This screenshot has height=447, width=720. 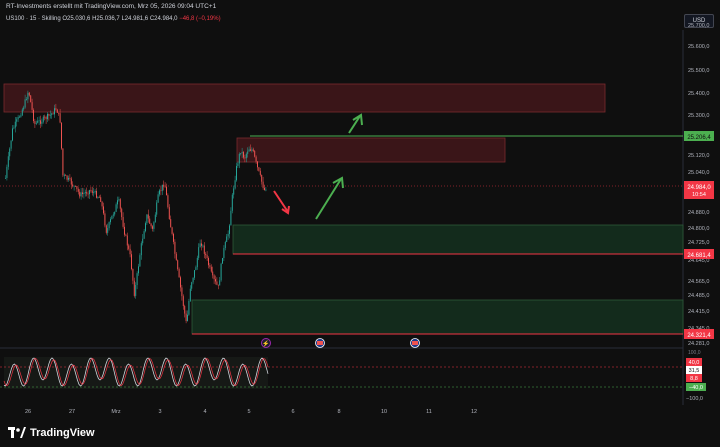 What do you see at coordinates (698, 282) in the screenshot?
I see `price-tick-label: 24.565,0` at bounding box center [698, 282].